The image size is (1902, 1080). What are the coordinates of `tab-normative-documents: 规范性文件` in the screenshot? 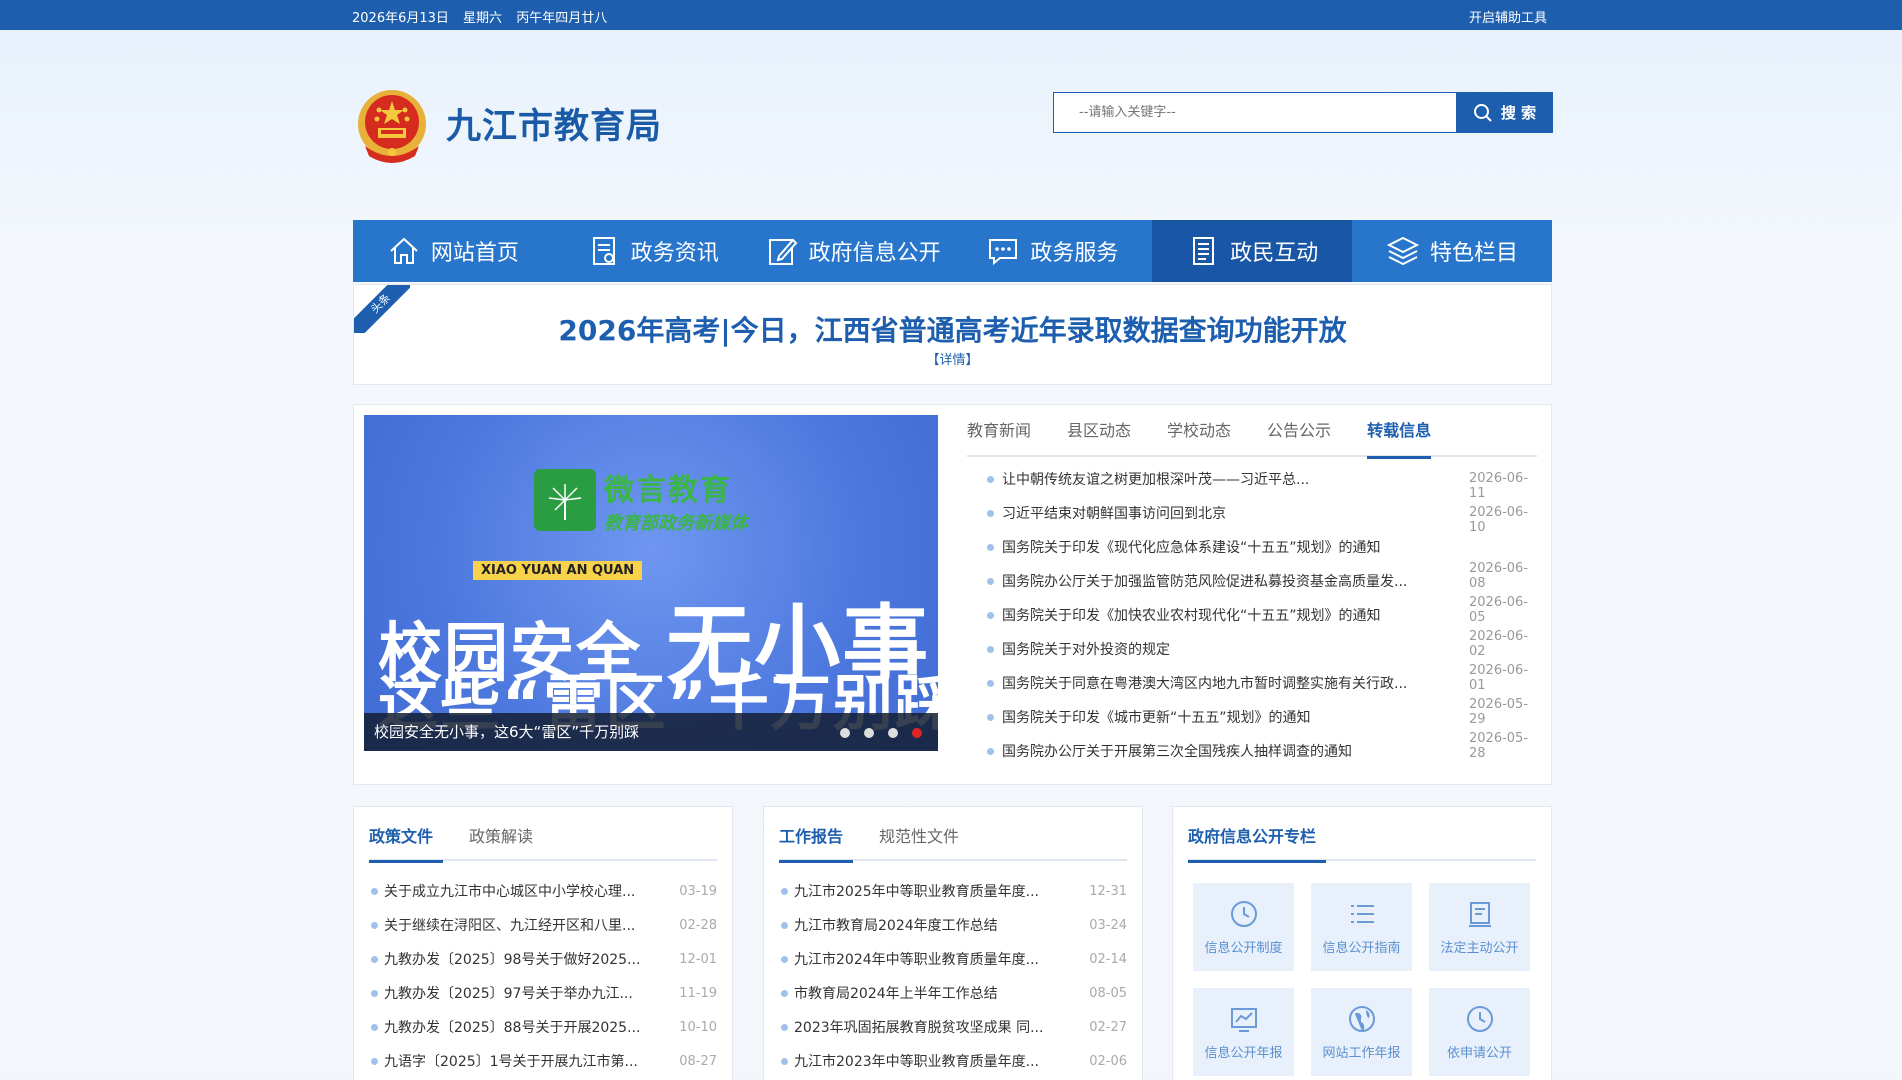 It's located at (919, 839).